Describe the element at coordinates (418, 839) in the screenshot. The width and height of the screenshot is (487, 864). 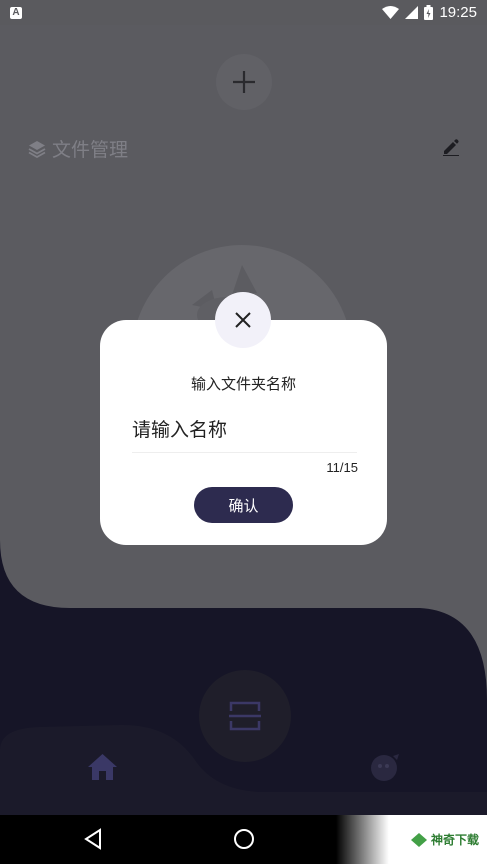
I see `watermark-logo-icon` at that location.